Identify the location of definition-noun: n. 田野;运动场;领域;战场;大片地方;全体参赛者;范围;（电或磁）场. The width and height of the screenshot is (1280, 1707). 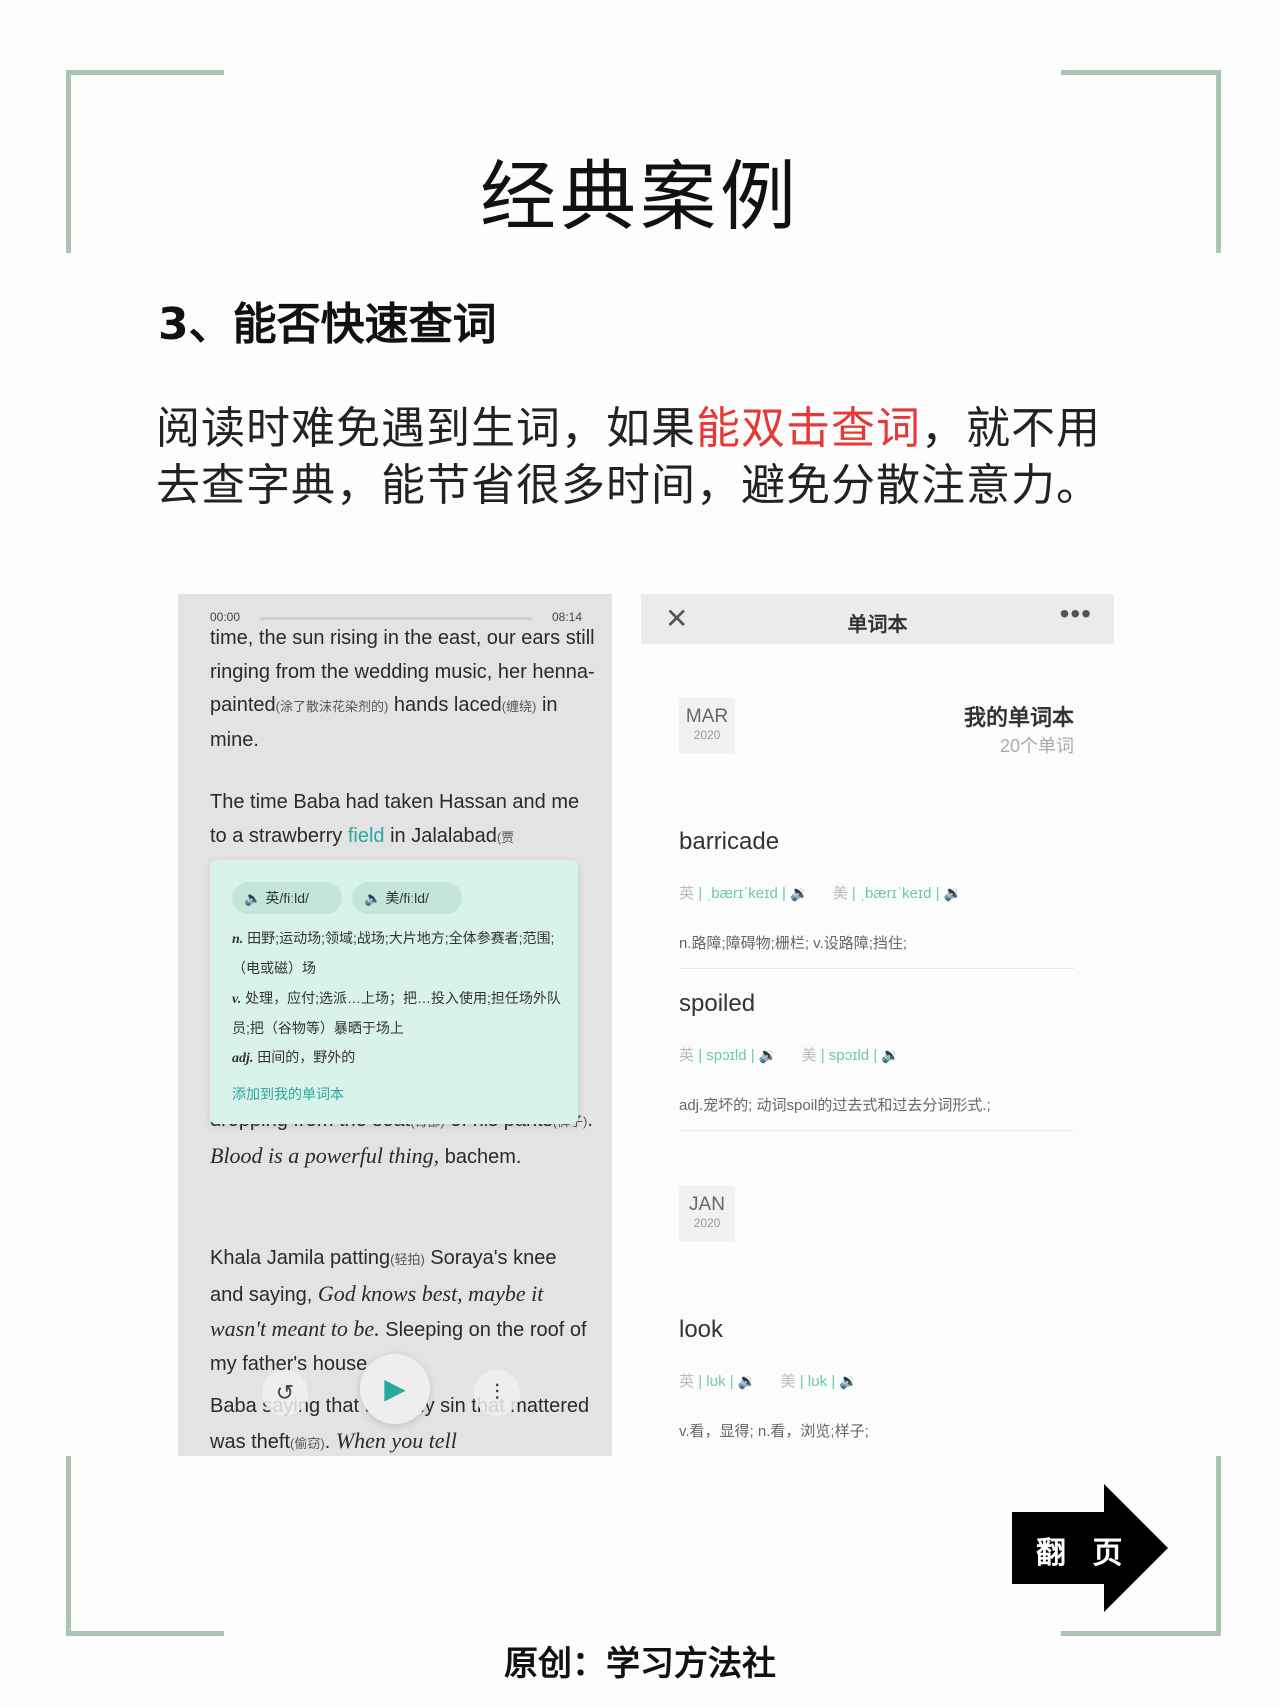
(397, 953).